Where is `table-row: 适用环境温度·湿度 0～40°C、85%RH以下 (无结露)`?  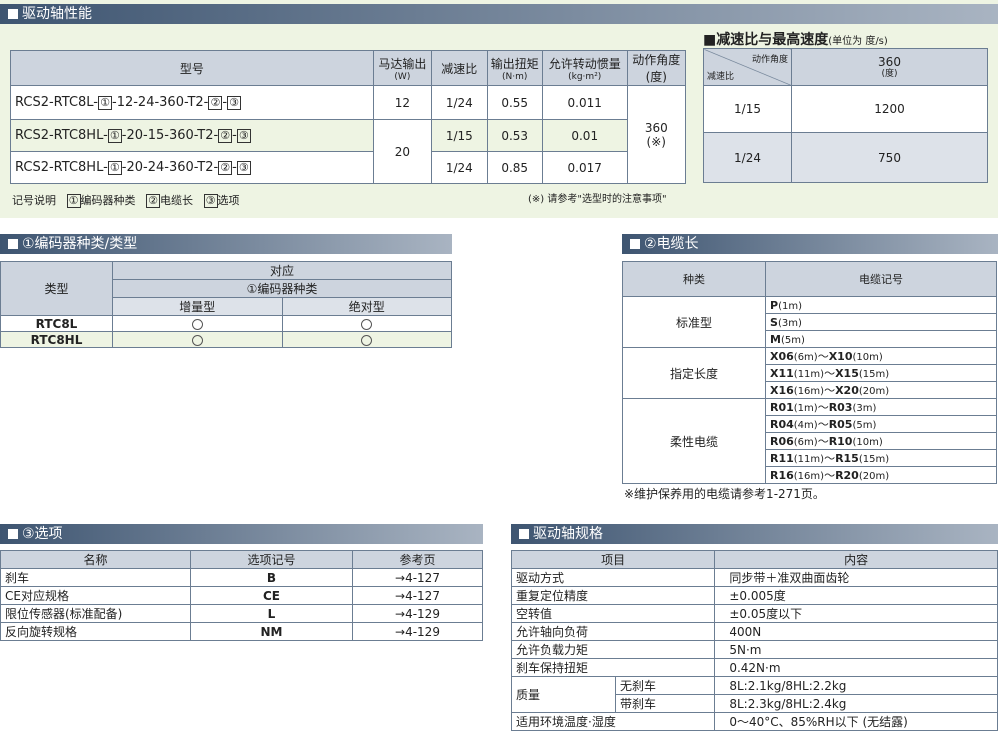
table-row: 适用环境温度·湿度 0～40°C、85%RH以下 (无结露) is located at coordinates (754, 721).